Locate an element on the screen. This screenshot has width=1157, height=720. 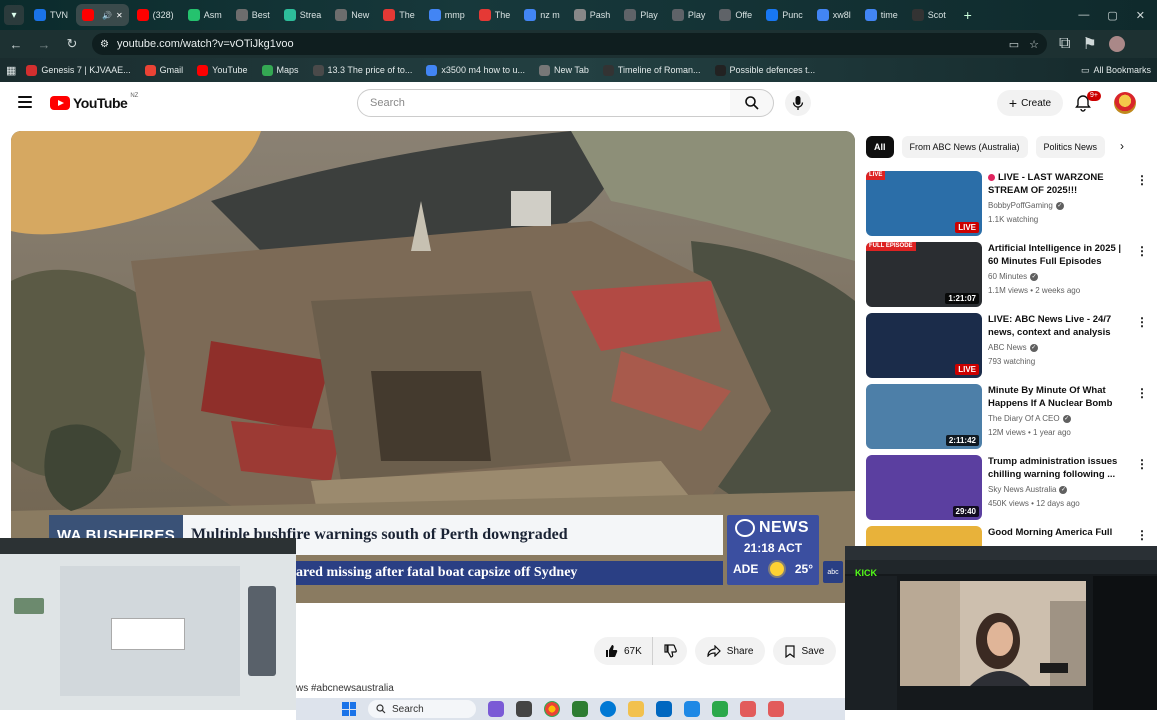
video-thumbnail: FULL EPISODE 1:21:07 is located at coordinates (924, 274).